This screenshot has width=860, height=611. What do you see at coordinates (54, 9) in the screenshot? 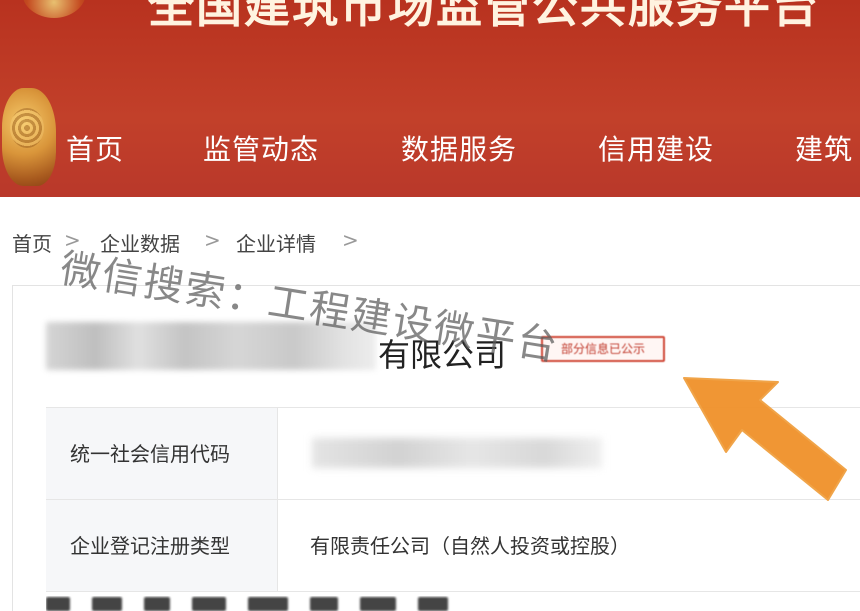
I see `emblem-icon` at bounding box center [54, 9].